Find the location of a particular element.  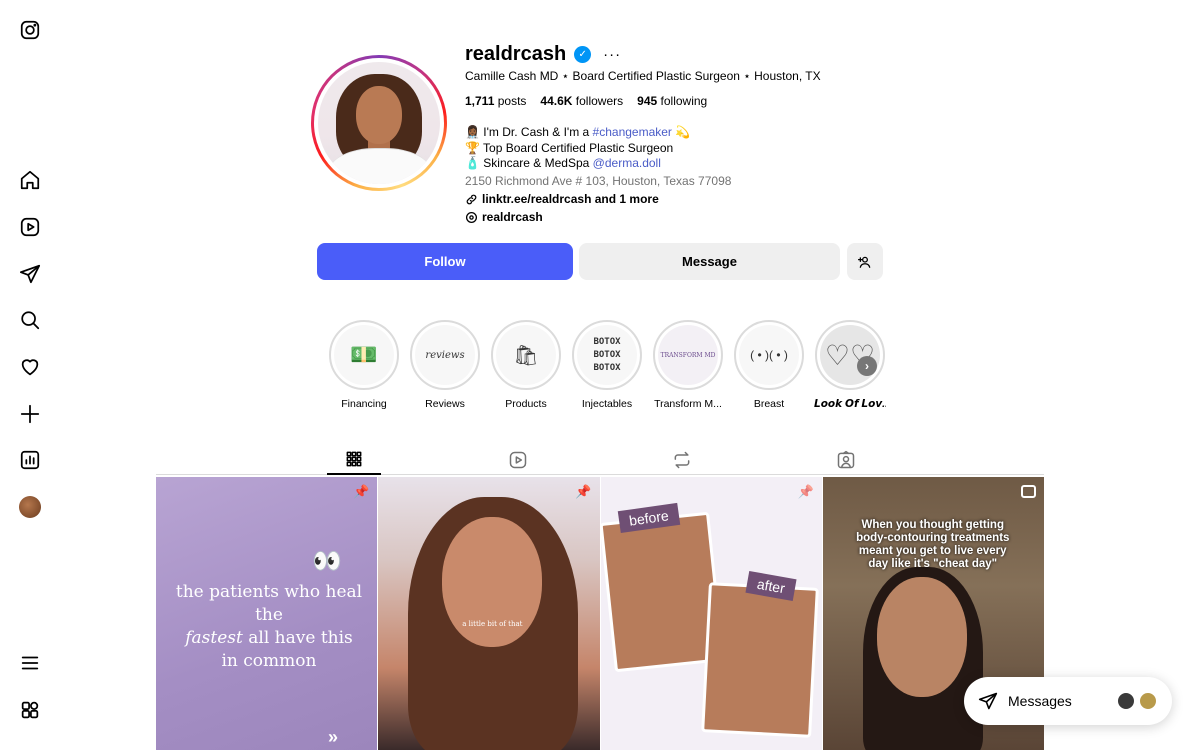

post-tile: 📌 before after is located at coordinates (711, 613).